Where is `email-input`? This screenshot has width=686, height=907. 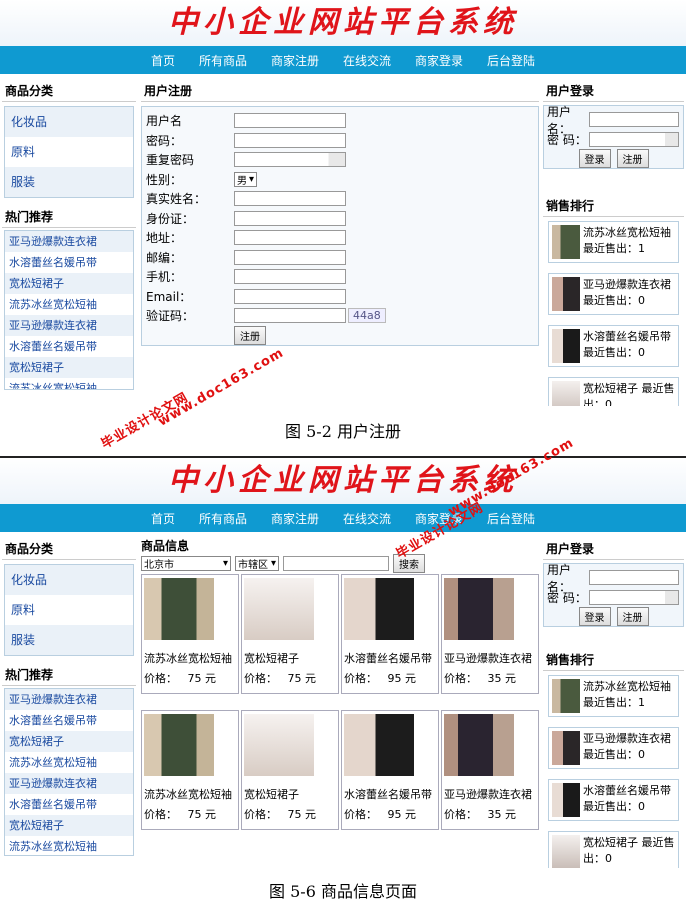 email-input is located at coordinates (290, 296).